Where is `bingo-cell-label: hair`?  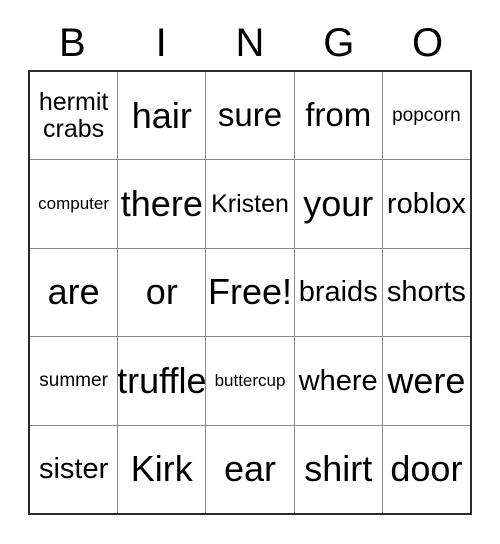 bingo-cell-label: hair is located at coordinates (161, 115).